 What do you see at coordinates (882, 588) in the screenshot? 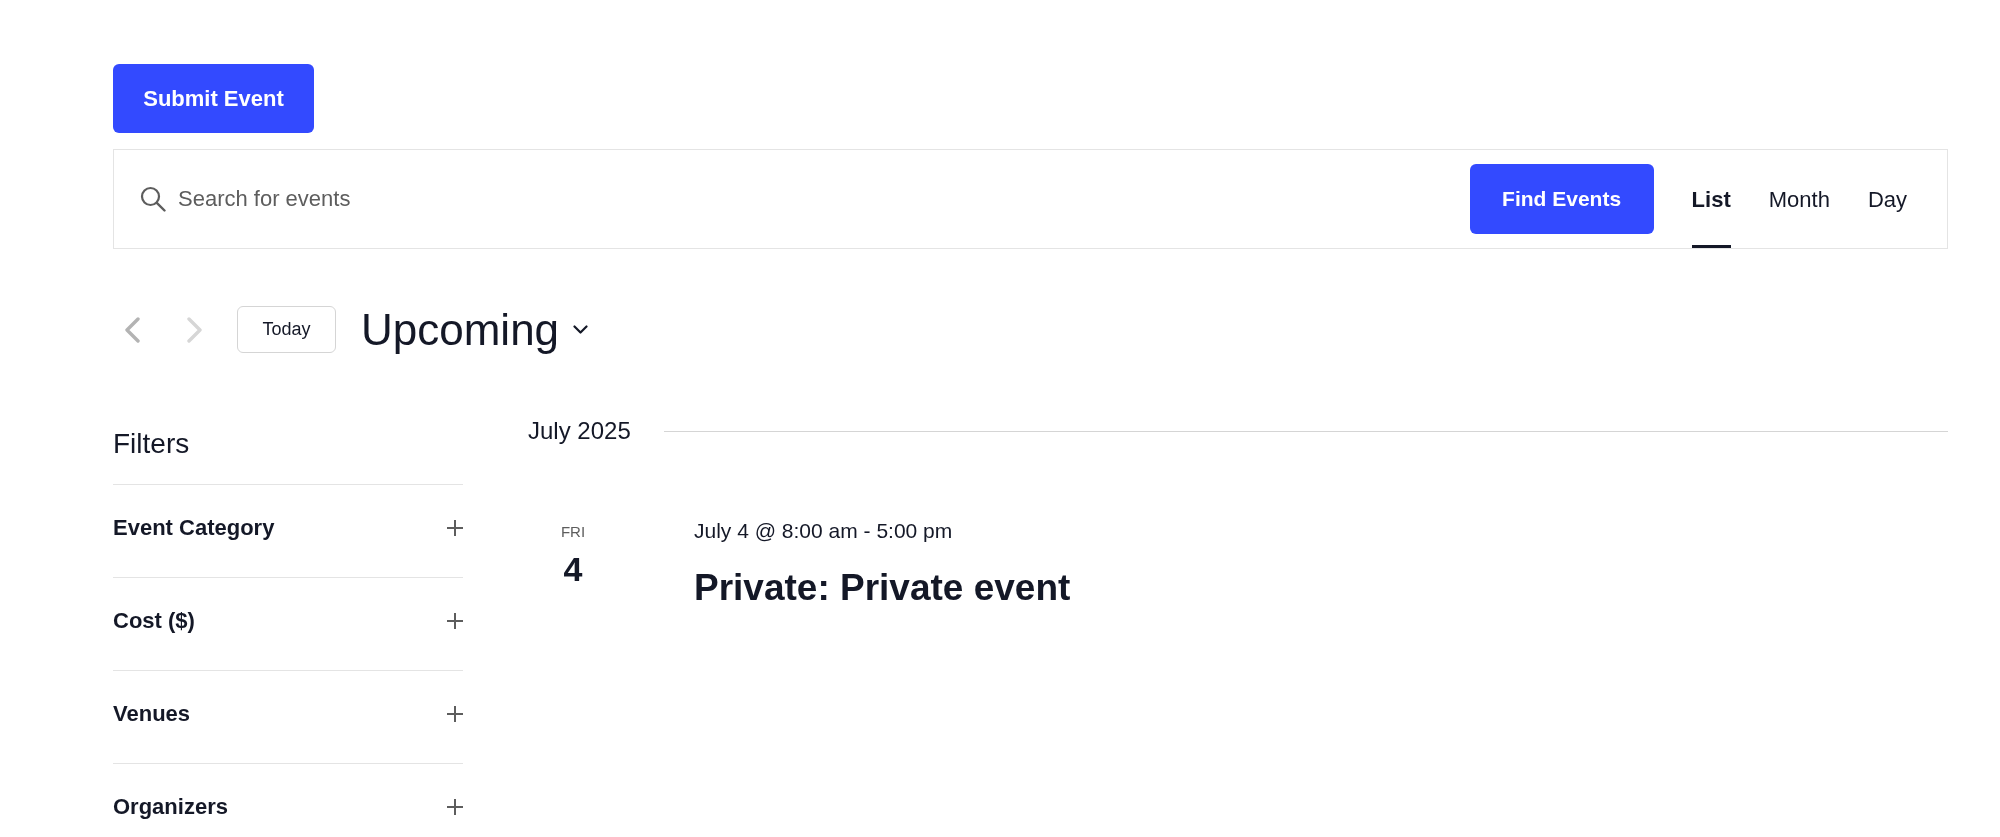
I see `event-title-link: Private: Private event` at bounding box center [882, 588].